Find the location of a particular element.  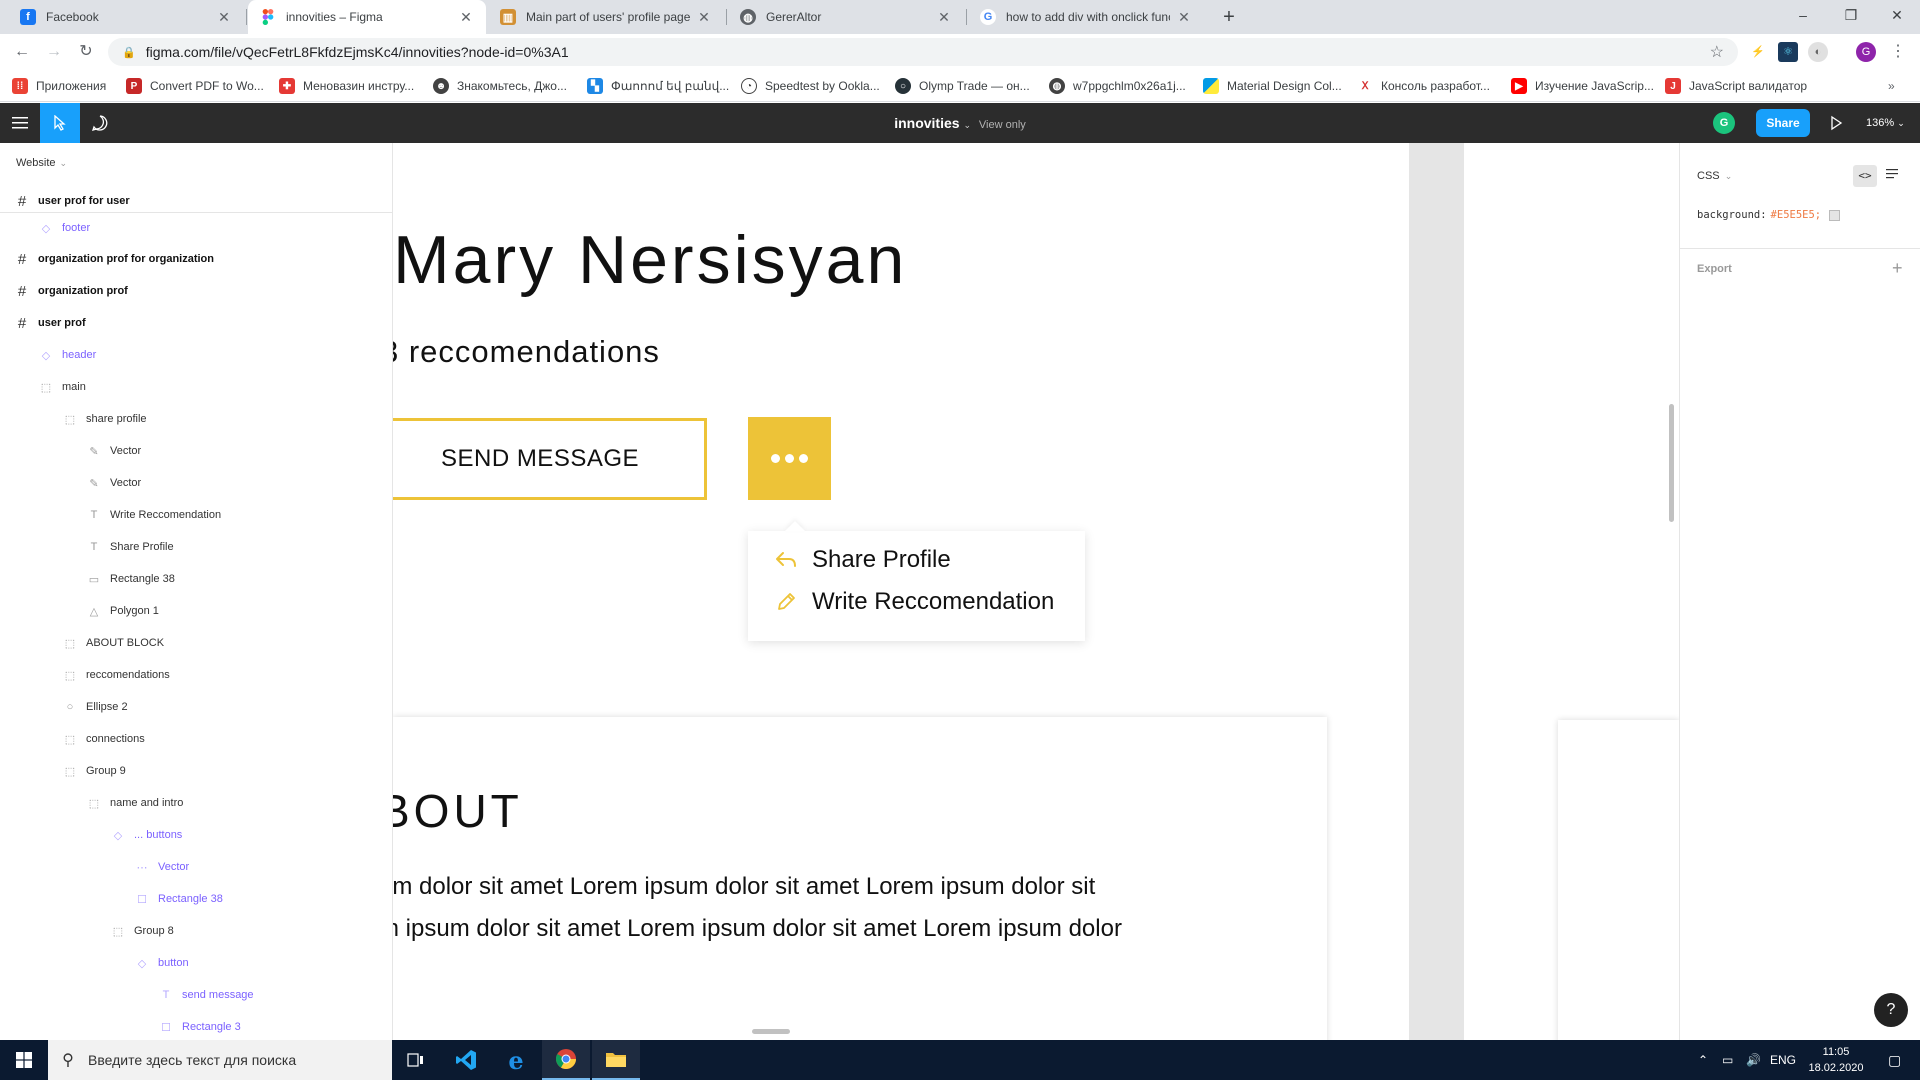

share-button: Share is located at coordinates (1783, 123).